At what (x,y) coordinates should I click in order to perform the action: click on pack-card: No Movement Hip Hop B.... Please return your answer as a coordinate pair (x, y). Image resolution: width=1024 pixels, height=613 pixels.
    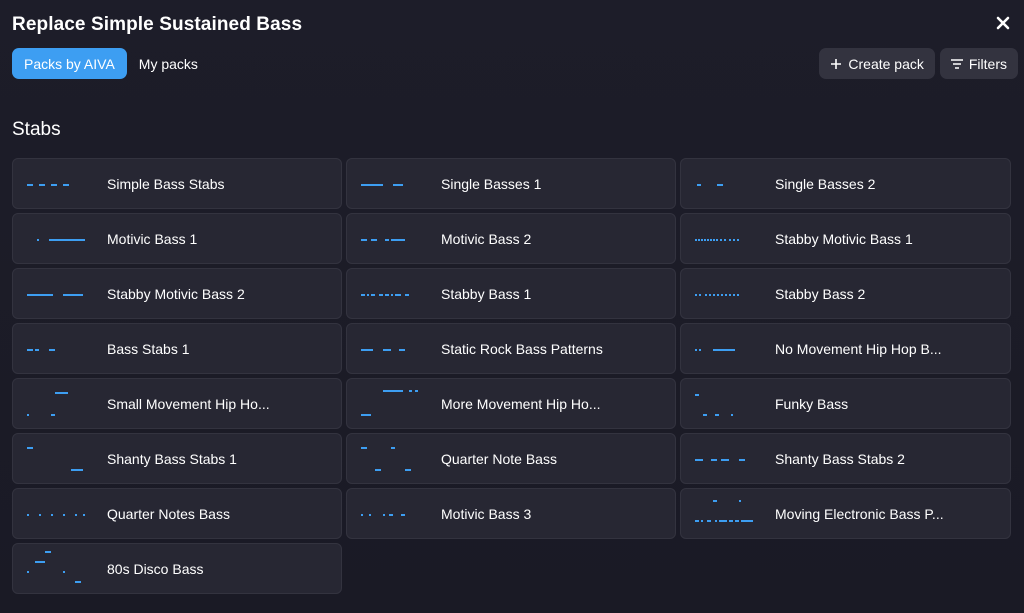
    Looking at the image, I should click on (845, 348).